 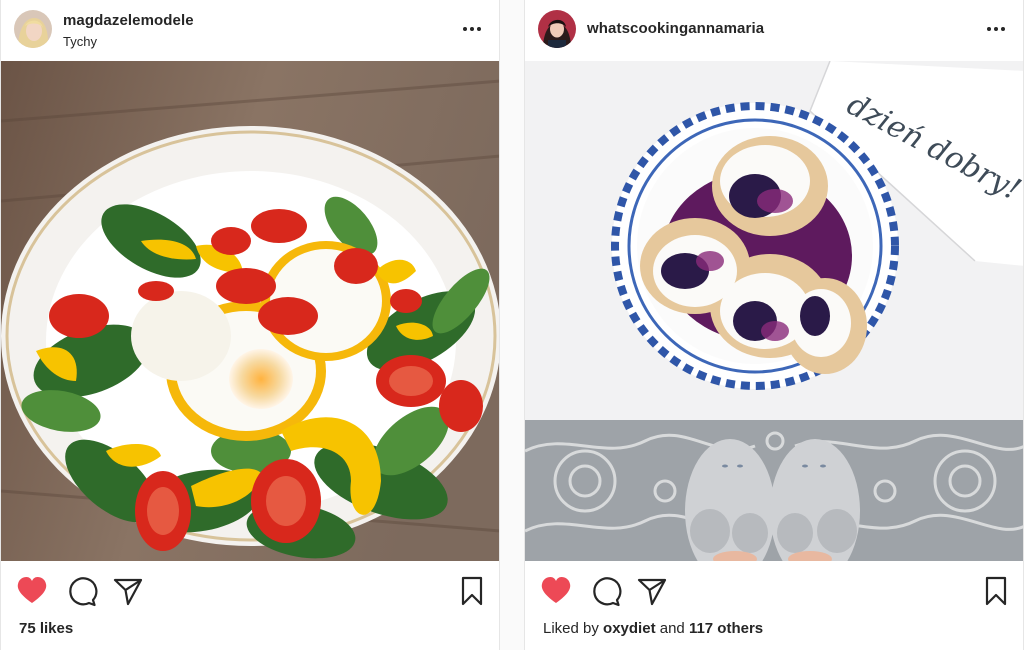 I want to click on post-header: magdazelemodele Tychy, so click(x=250, y=30).